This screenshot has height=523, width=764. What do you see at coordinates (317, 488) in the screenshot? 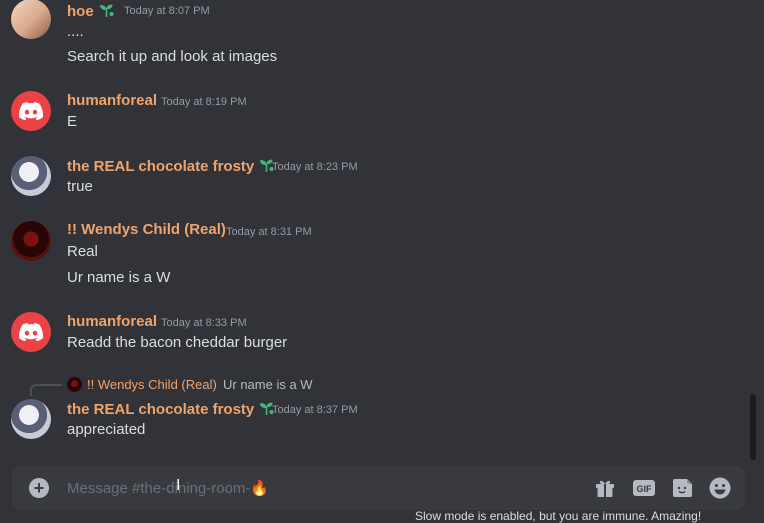
I see `message-input` at bounding box center [317, 488].